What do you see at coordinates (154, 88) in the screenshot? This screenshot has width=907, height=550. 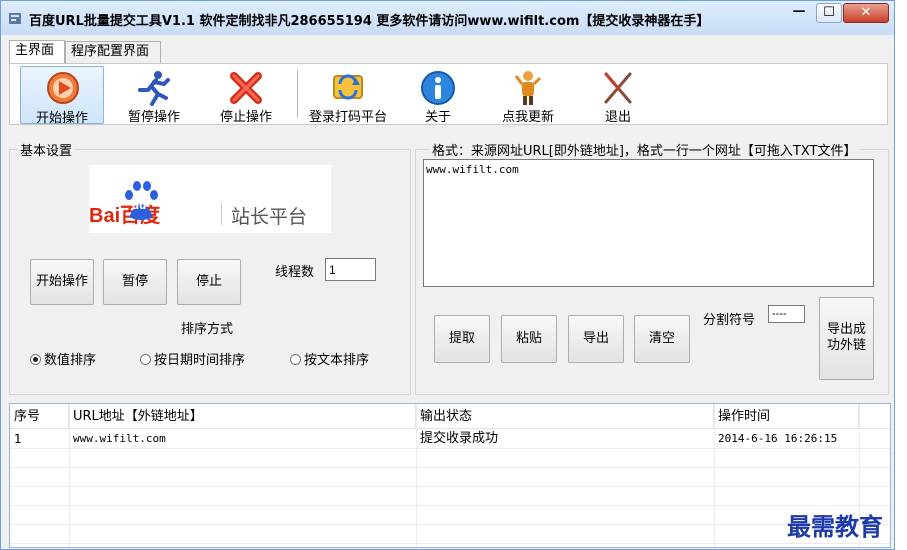 I see `running-man-icon` at bounding box center [154, 88].